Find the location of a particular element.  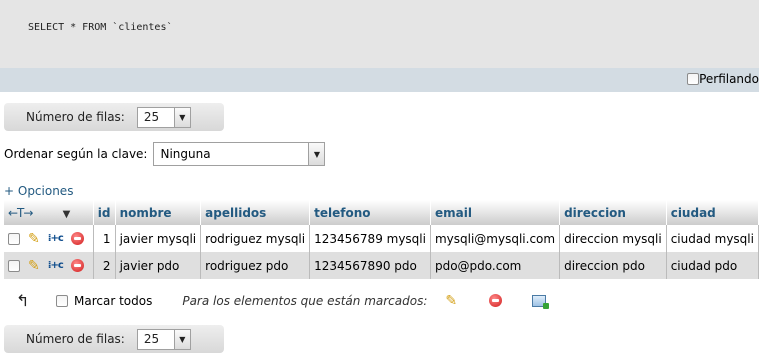

sort-by-key: Ordenar según la clave: Ninguna ▼ is located at coordinates (165, 154).